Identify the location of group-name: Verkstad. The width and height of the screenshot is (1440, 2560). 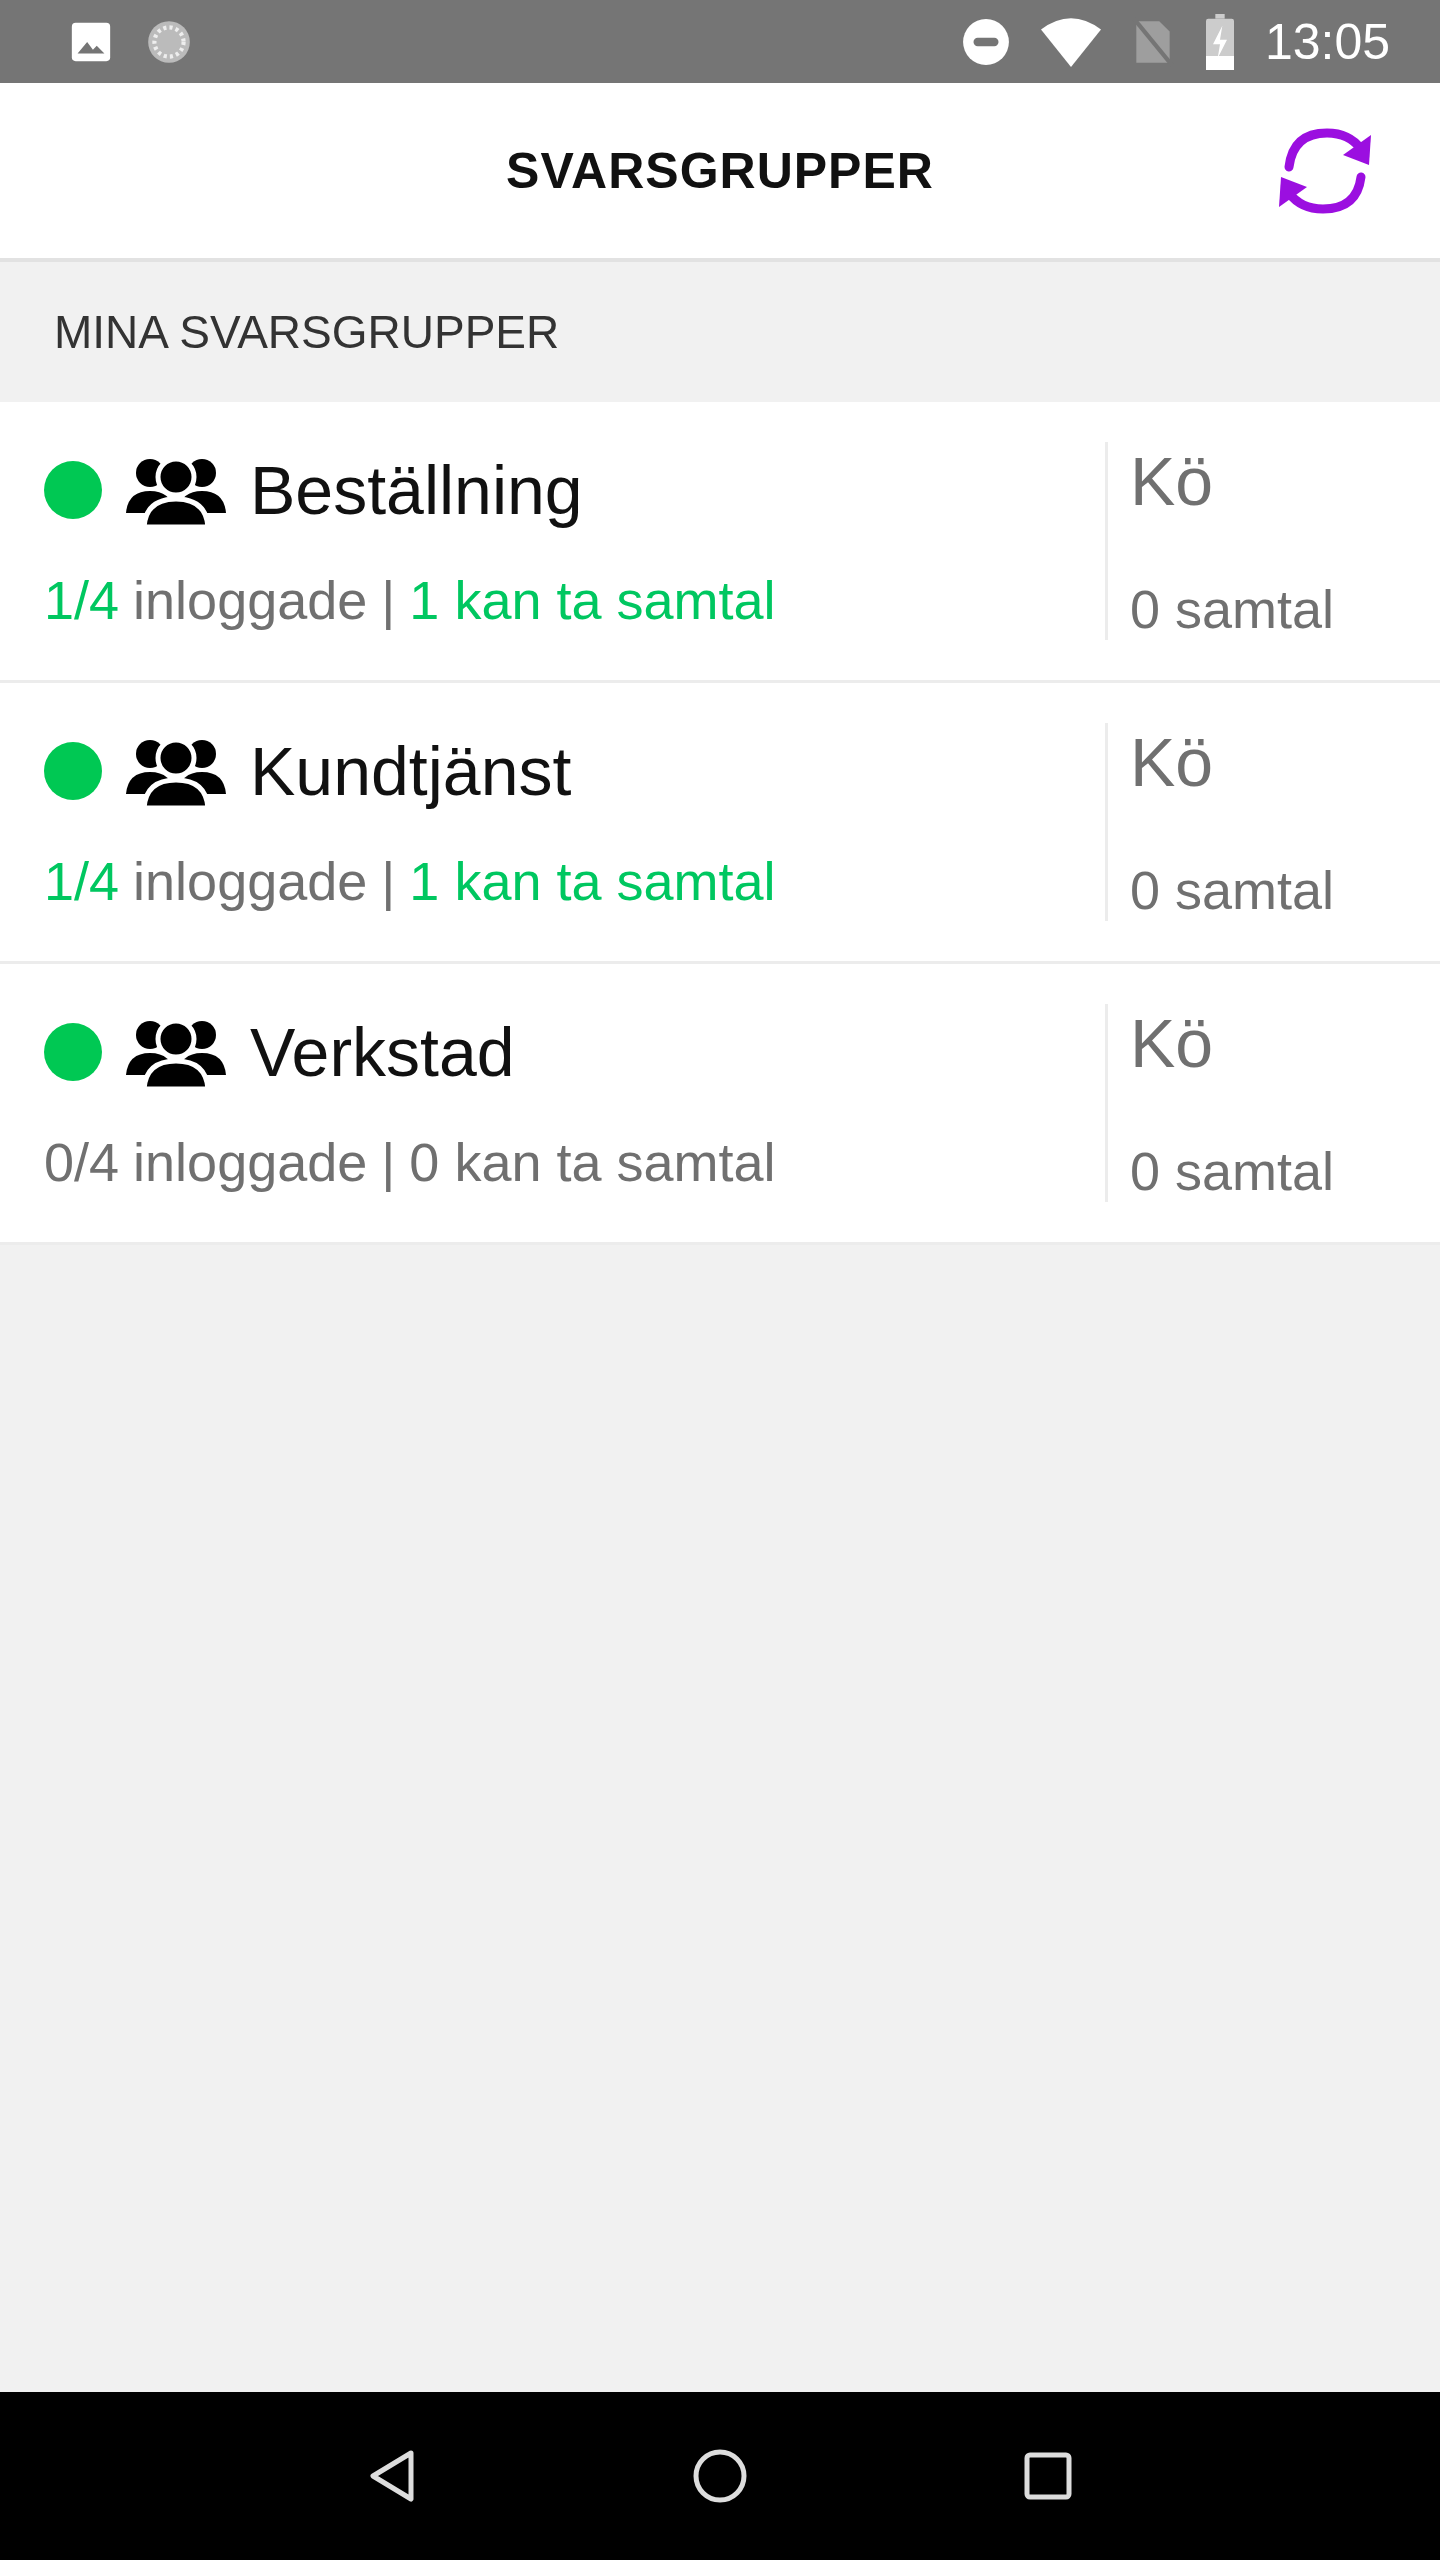
(382, 1052).